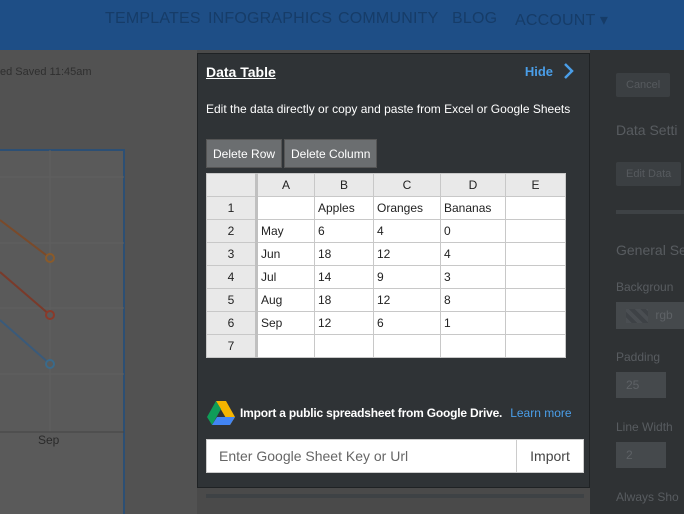 The width and height of the screenshot is (684, 514). Describe the element at coordinates (285, 231) in the screenshot. I see `grid-cell: May` at that location.